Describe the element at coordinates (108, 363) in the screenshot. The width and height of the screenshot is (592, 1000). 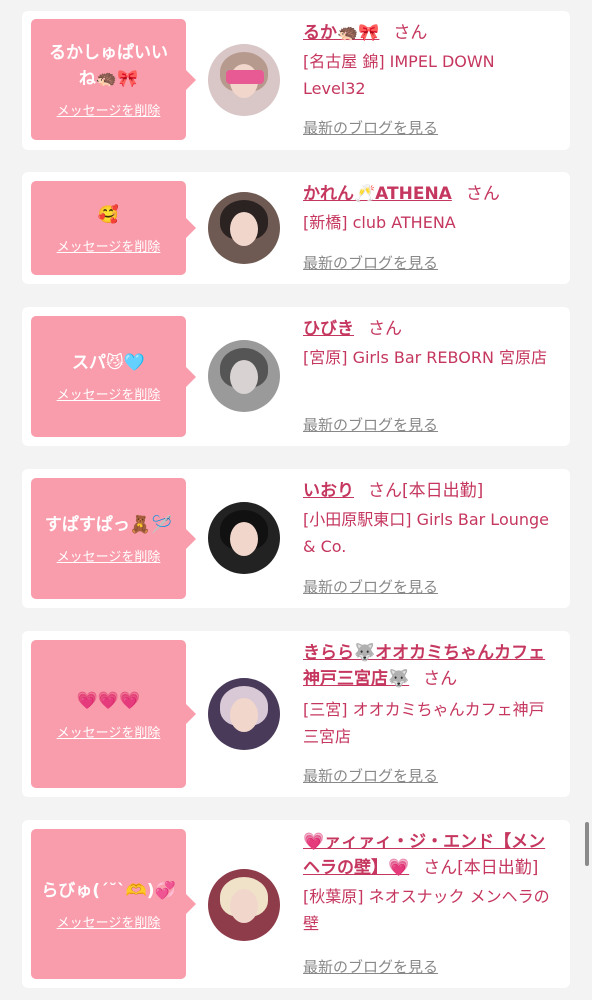
I see `message-text: スパ😼🩵` at that location.